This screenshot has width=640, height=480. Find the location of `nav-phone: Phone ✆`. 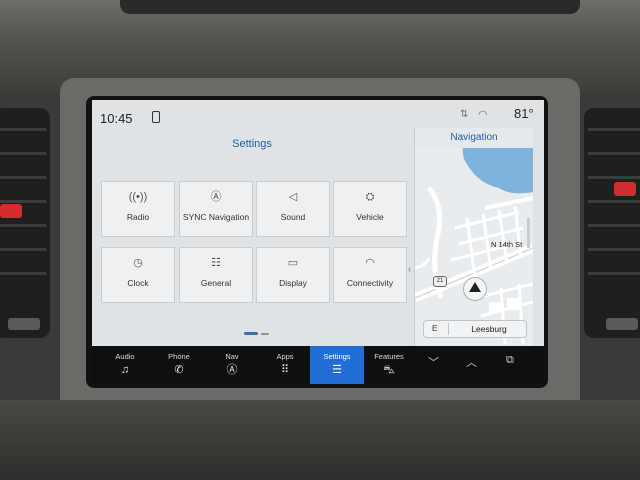

nav-phone: Phone ✆ is located at coordinates (179, 365).